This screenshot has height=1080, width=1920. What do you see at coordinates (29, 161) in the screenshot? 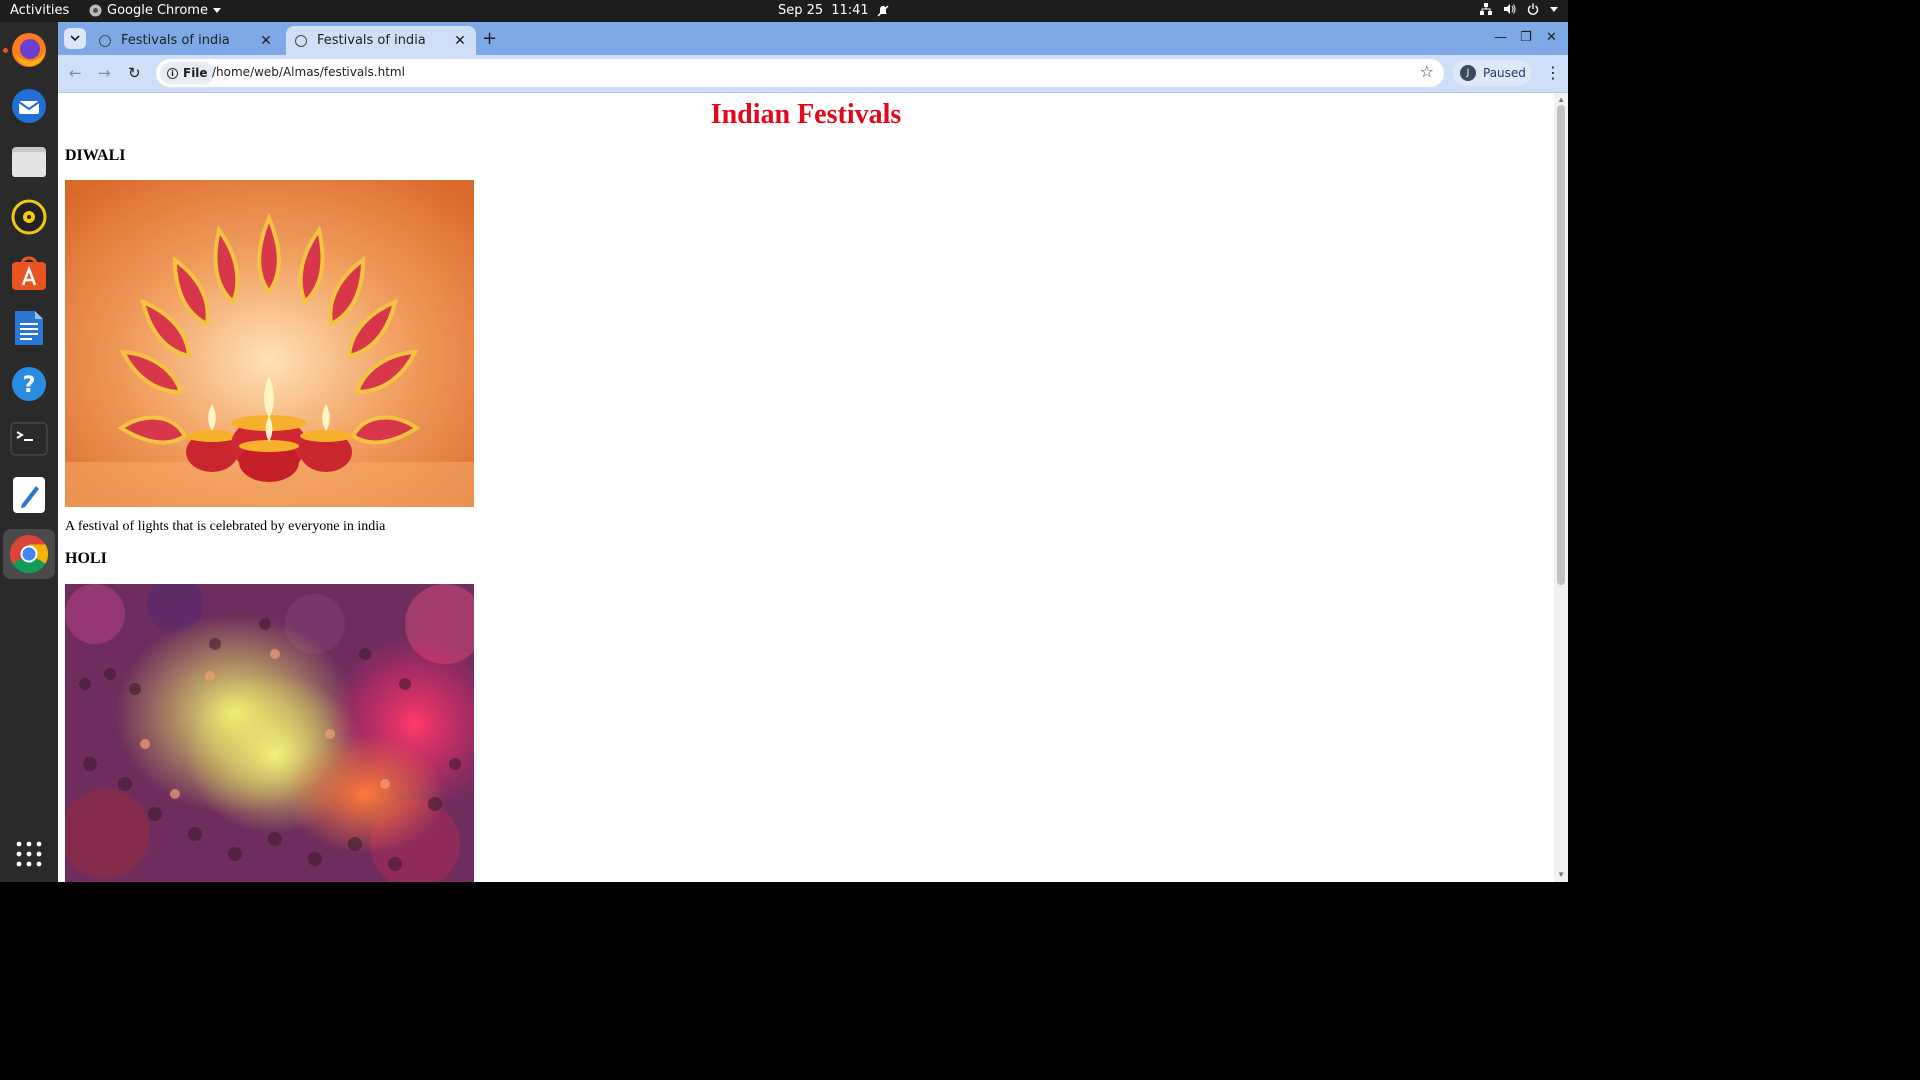
I see `files-icon` at bounding box center [29, 161].